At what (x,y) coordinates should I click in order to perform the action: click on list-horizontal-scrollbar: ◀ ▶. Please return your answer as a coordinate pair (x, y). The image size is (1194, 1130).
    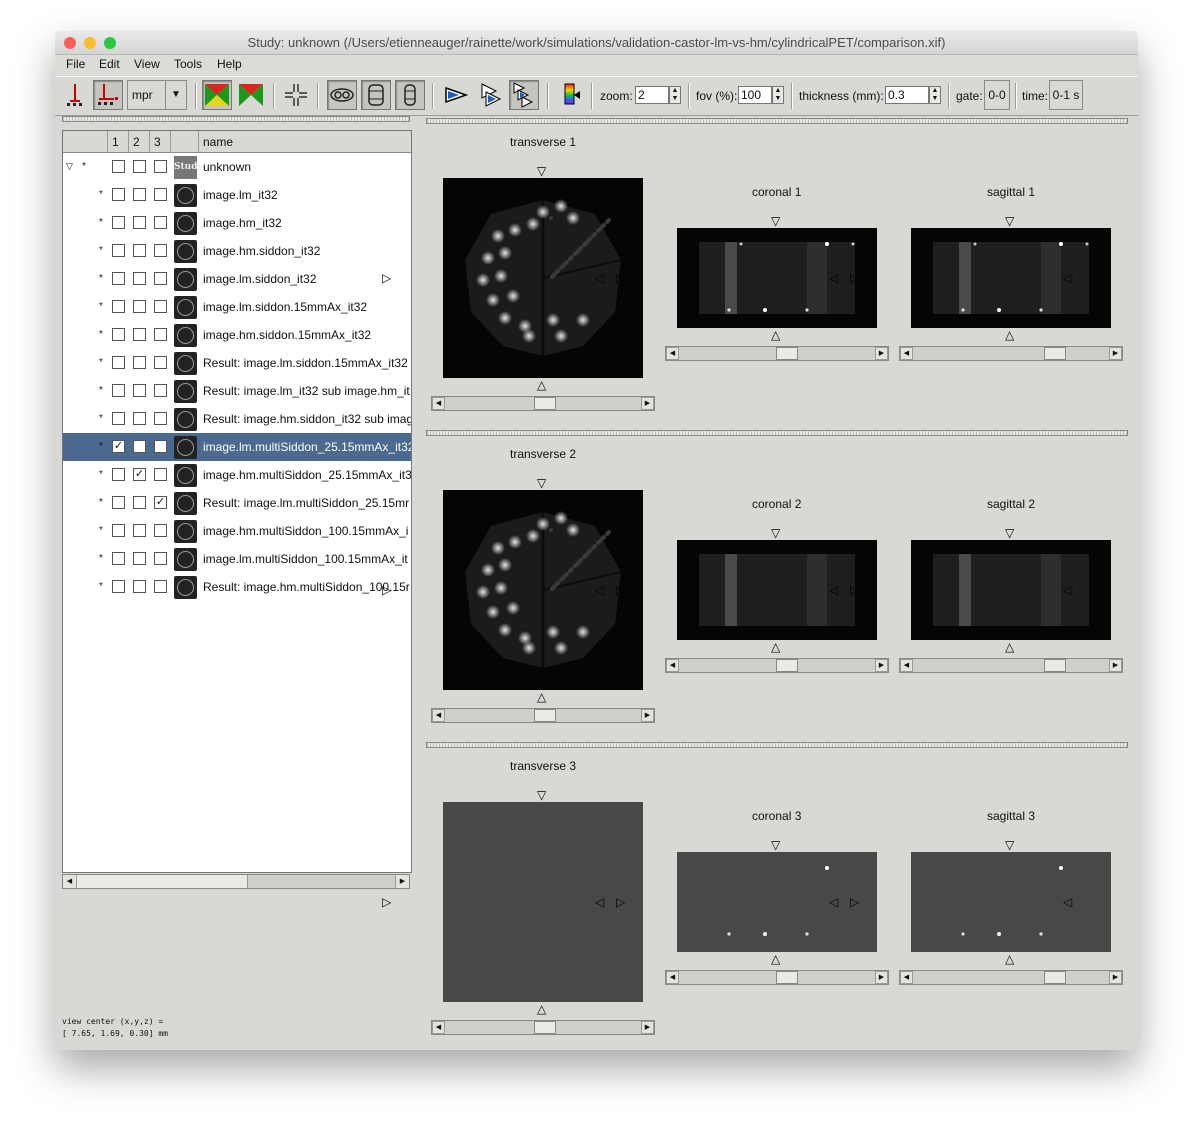
    Looking at the image, I should click on (236, 881).